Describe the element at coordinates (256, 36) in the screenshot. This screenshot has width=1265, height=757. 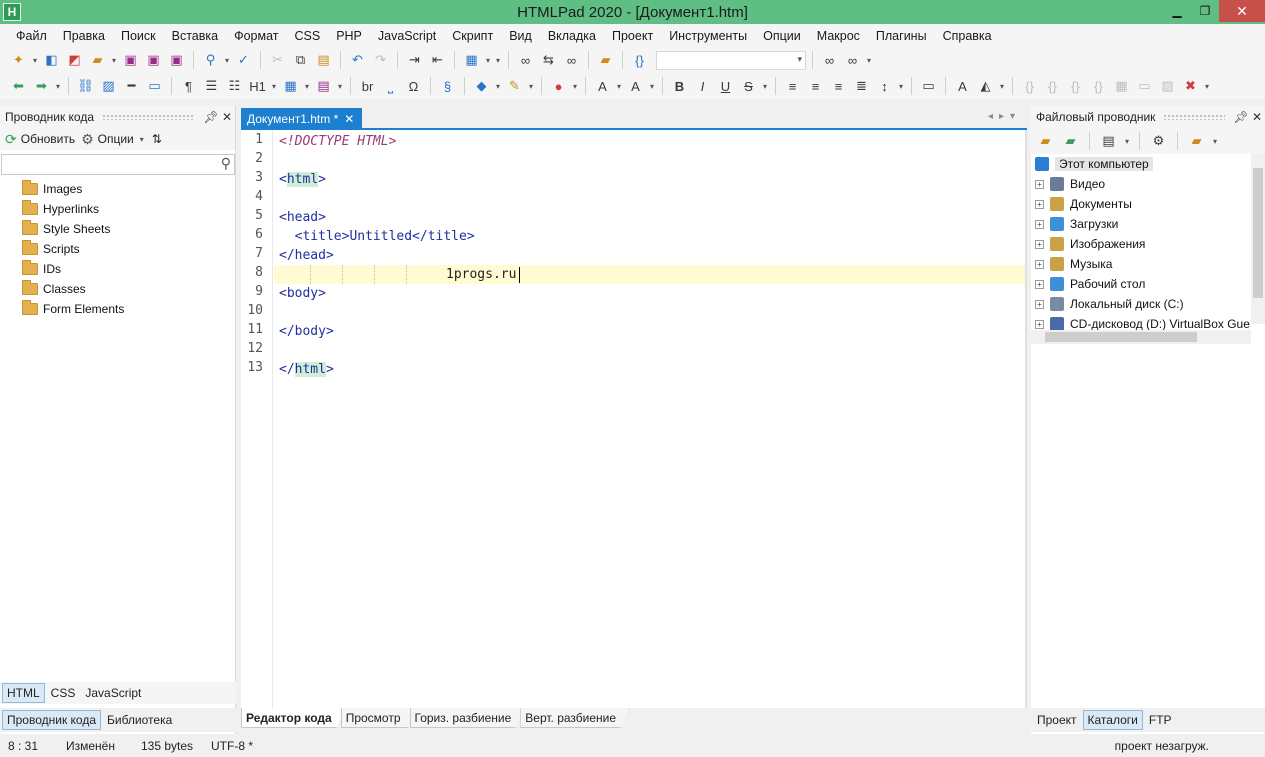
I see `menu-format: Формат` at that location.